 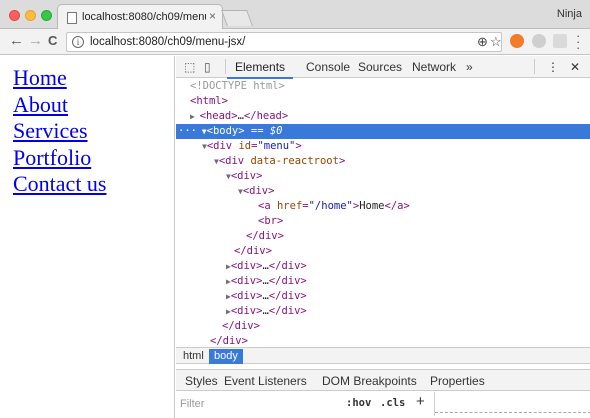 What do you see at coordinates (383, 206) in the screenshot?
I see `dom-node-a: <a href="/home">Home</a>` at bounding box center [383, 206].